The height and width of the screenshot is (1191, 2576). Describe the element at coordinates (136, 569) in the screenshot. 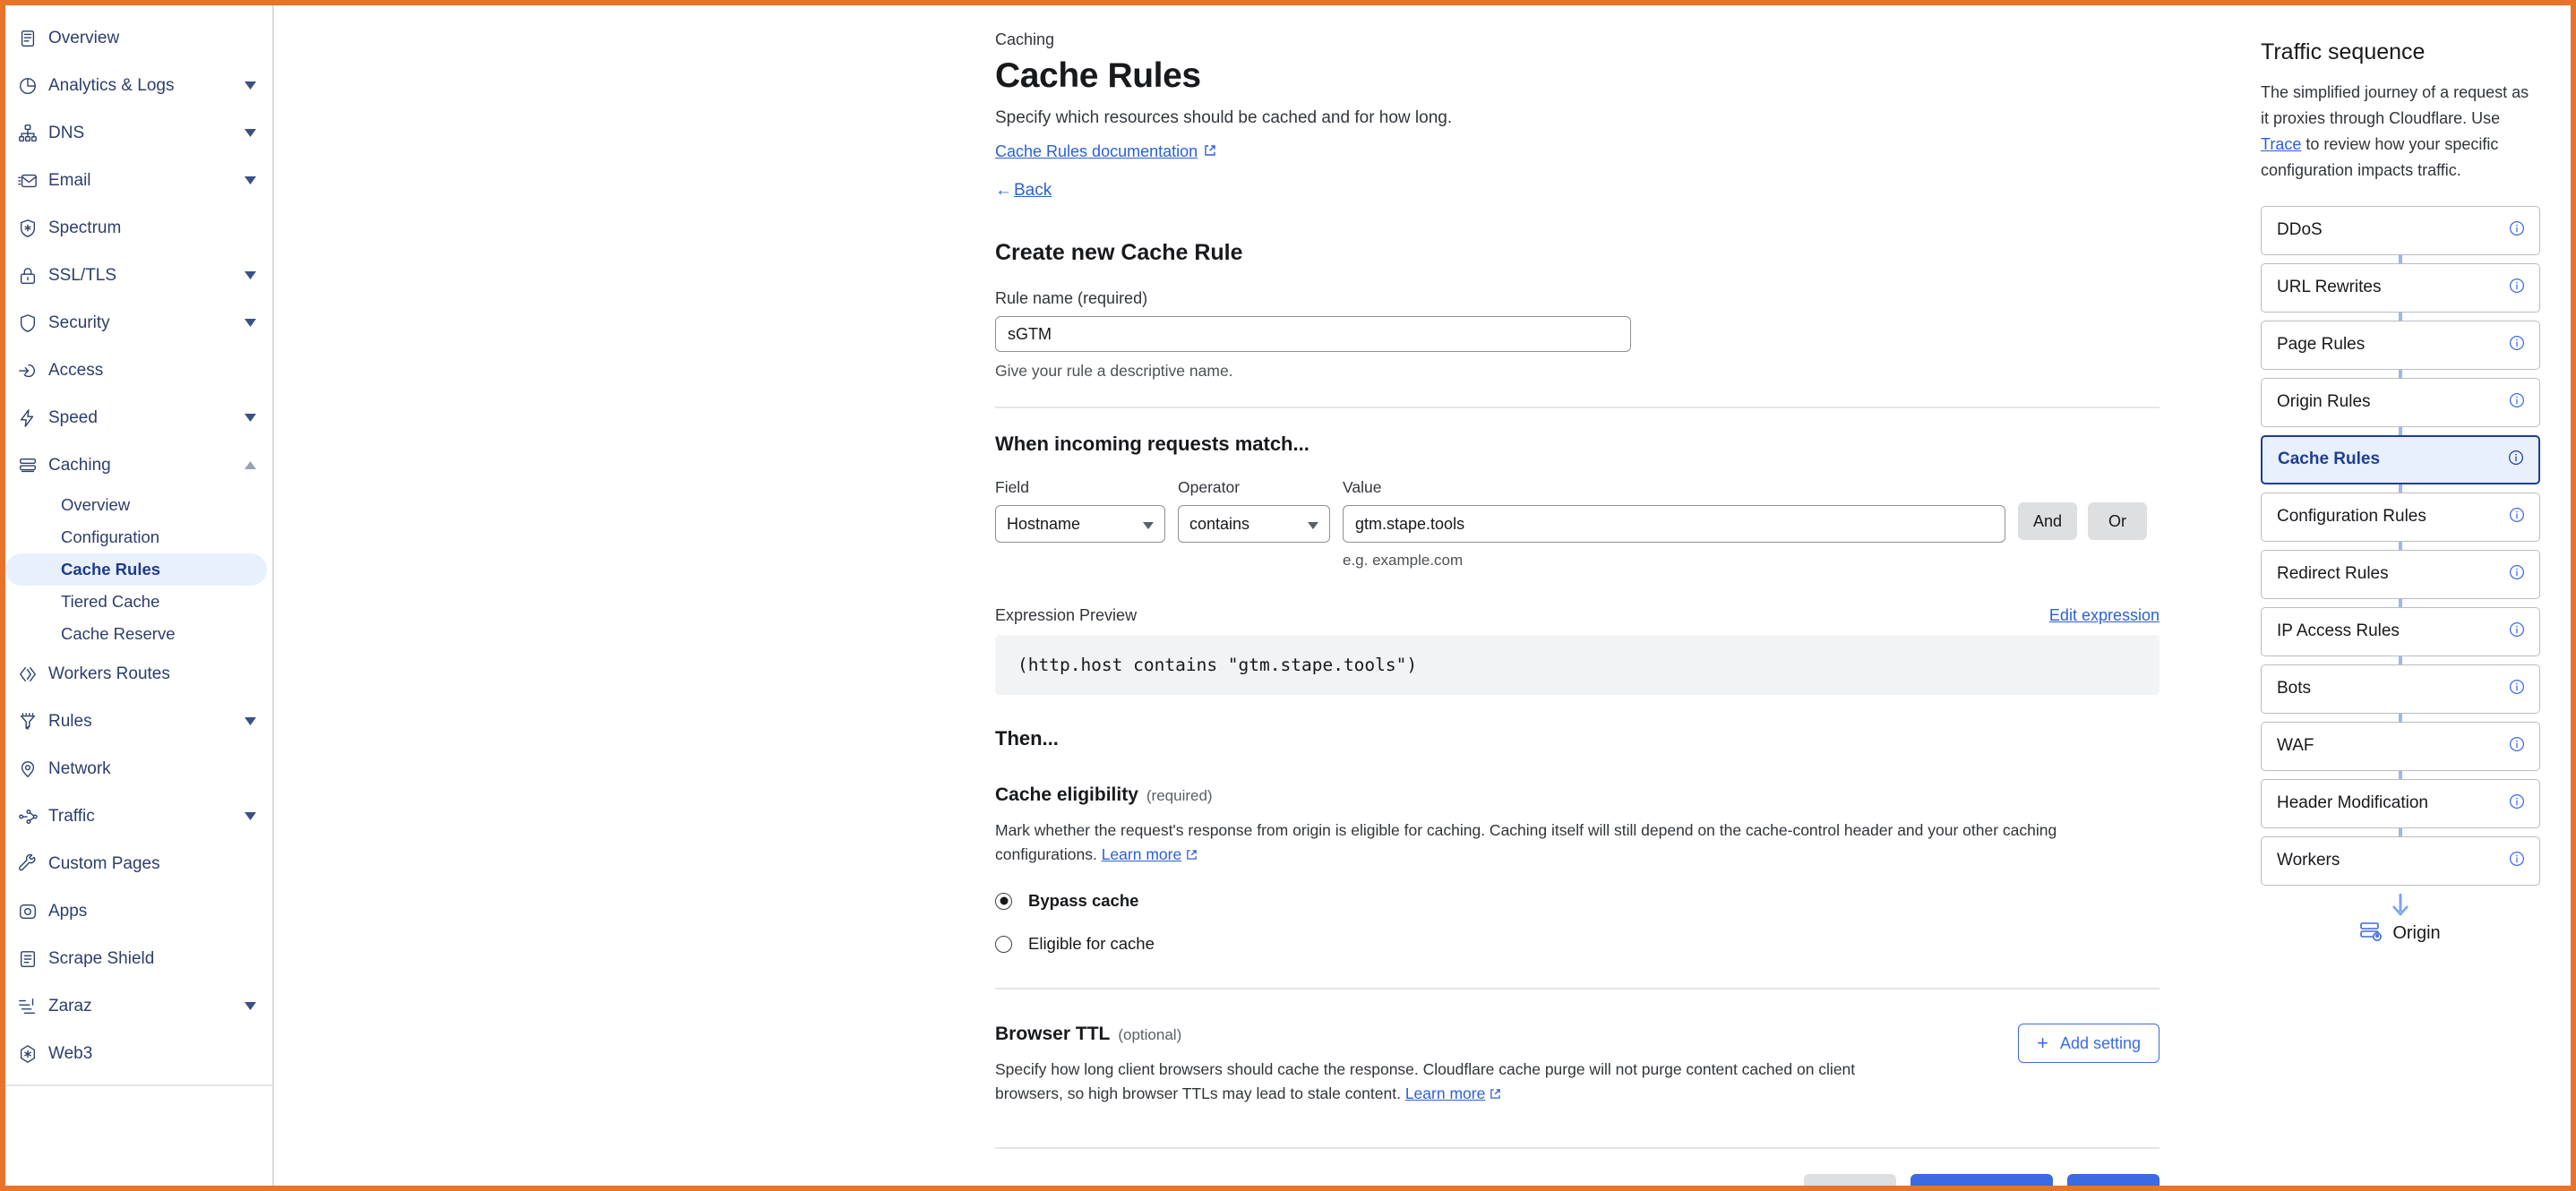

I see `sidebar-subitem-cache-rules: Cache Rules` at that location.